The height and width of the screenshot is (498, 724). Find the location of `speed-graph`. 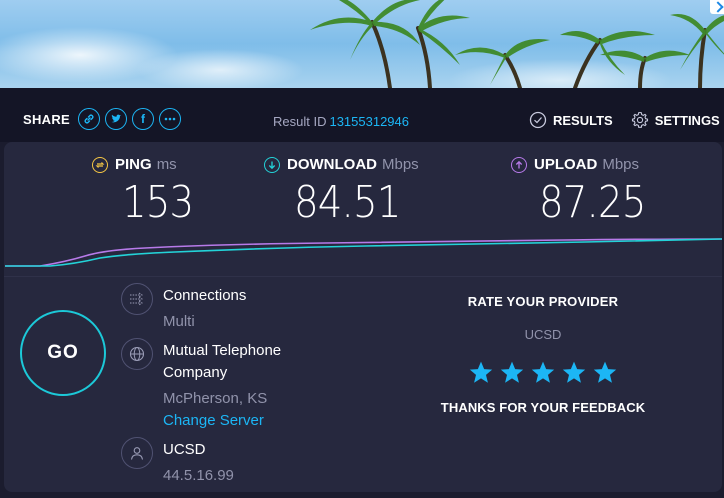

speed-graph is located at coordinates (363, 252).